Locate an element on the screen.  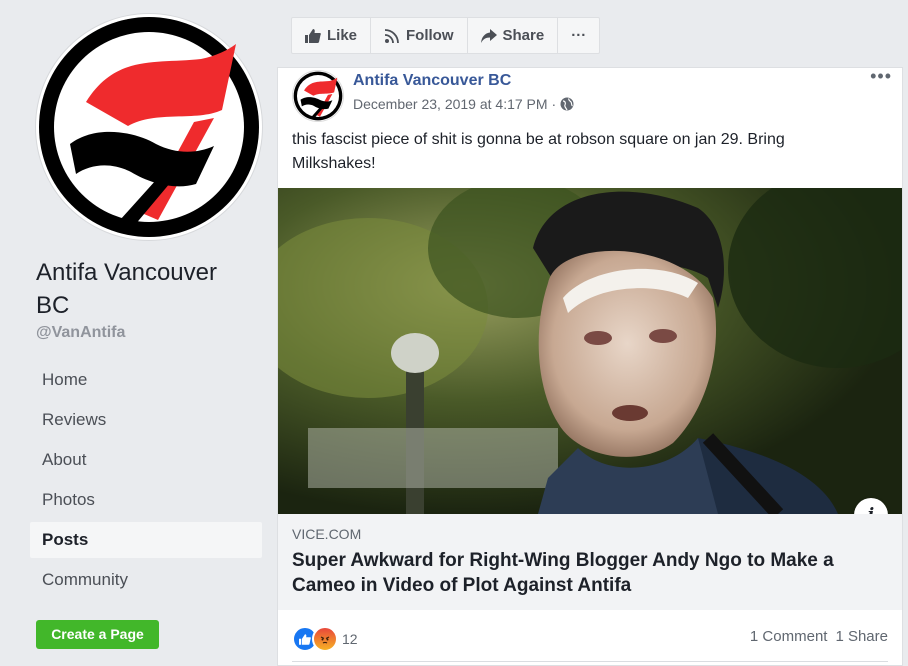
post-timestamp: December 23, 2019 at 4:17 PM · is located at coordinates (454, 104).